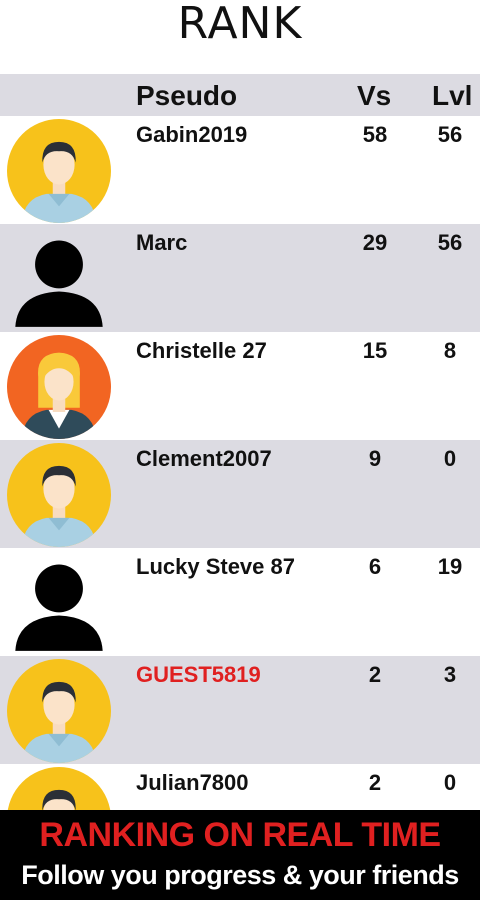 This screenshot has width=480, height=900. Describe the element at coordinates (375, 566) in the screenshot. I see `player-vs: 6` at that location.